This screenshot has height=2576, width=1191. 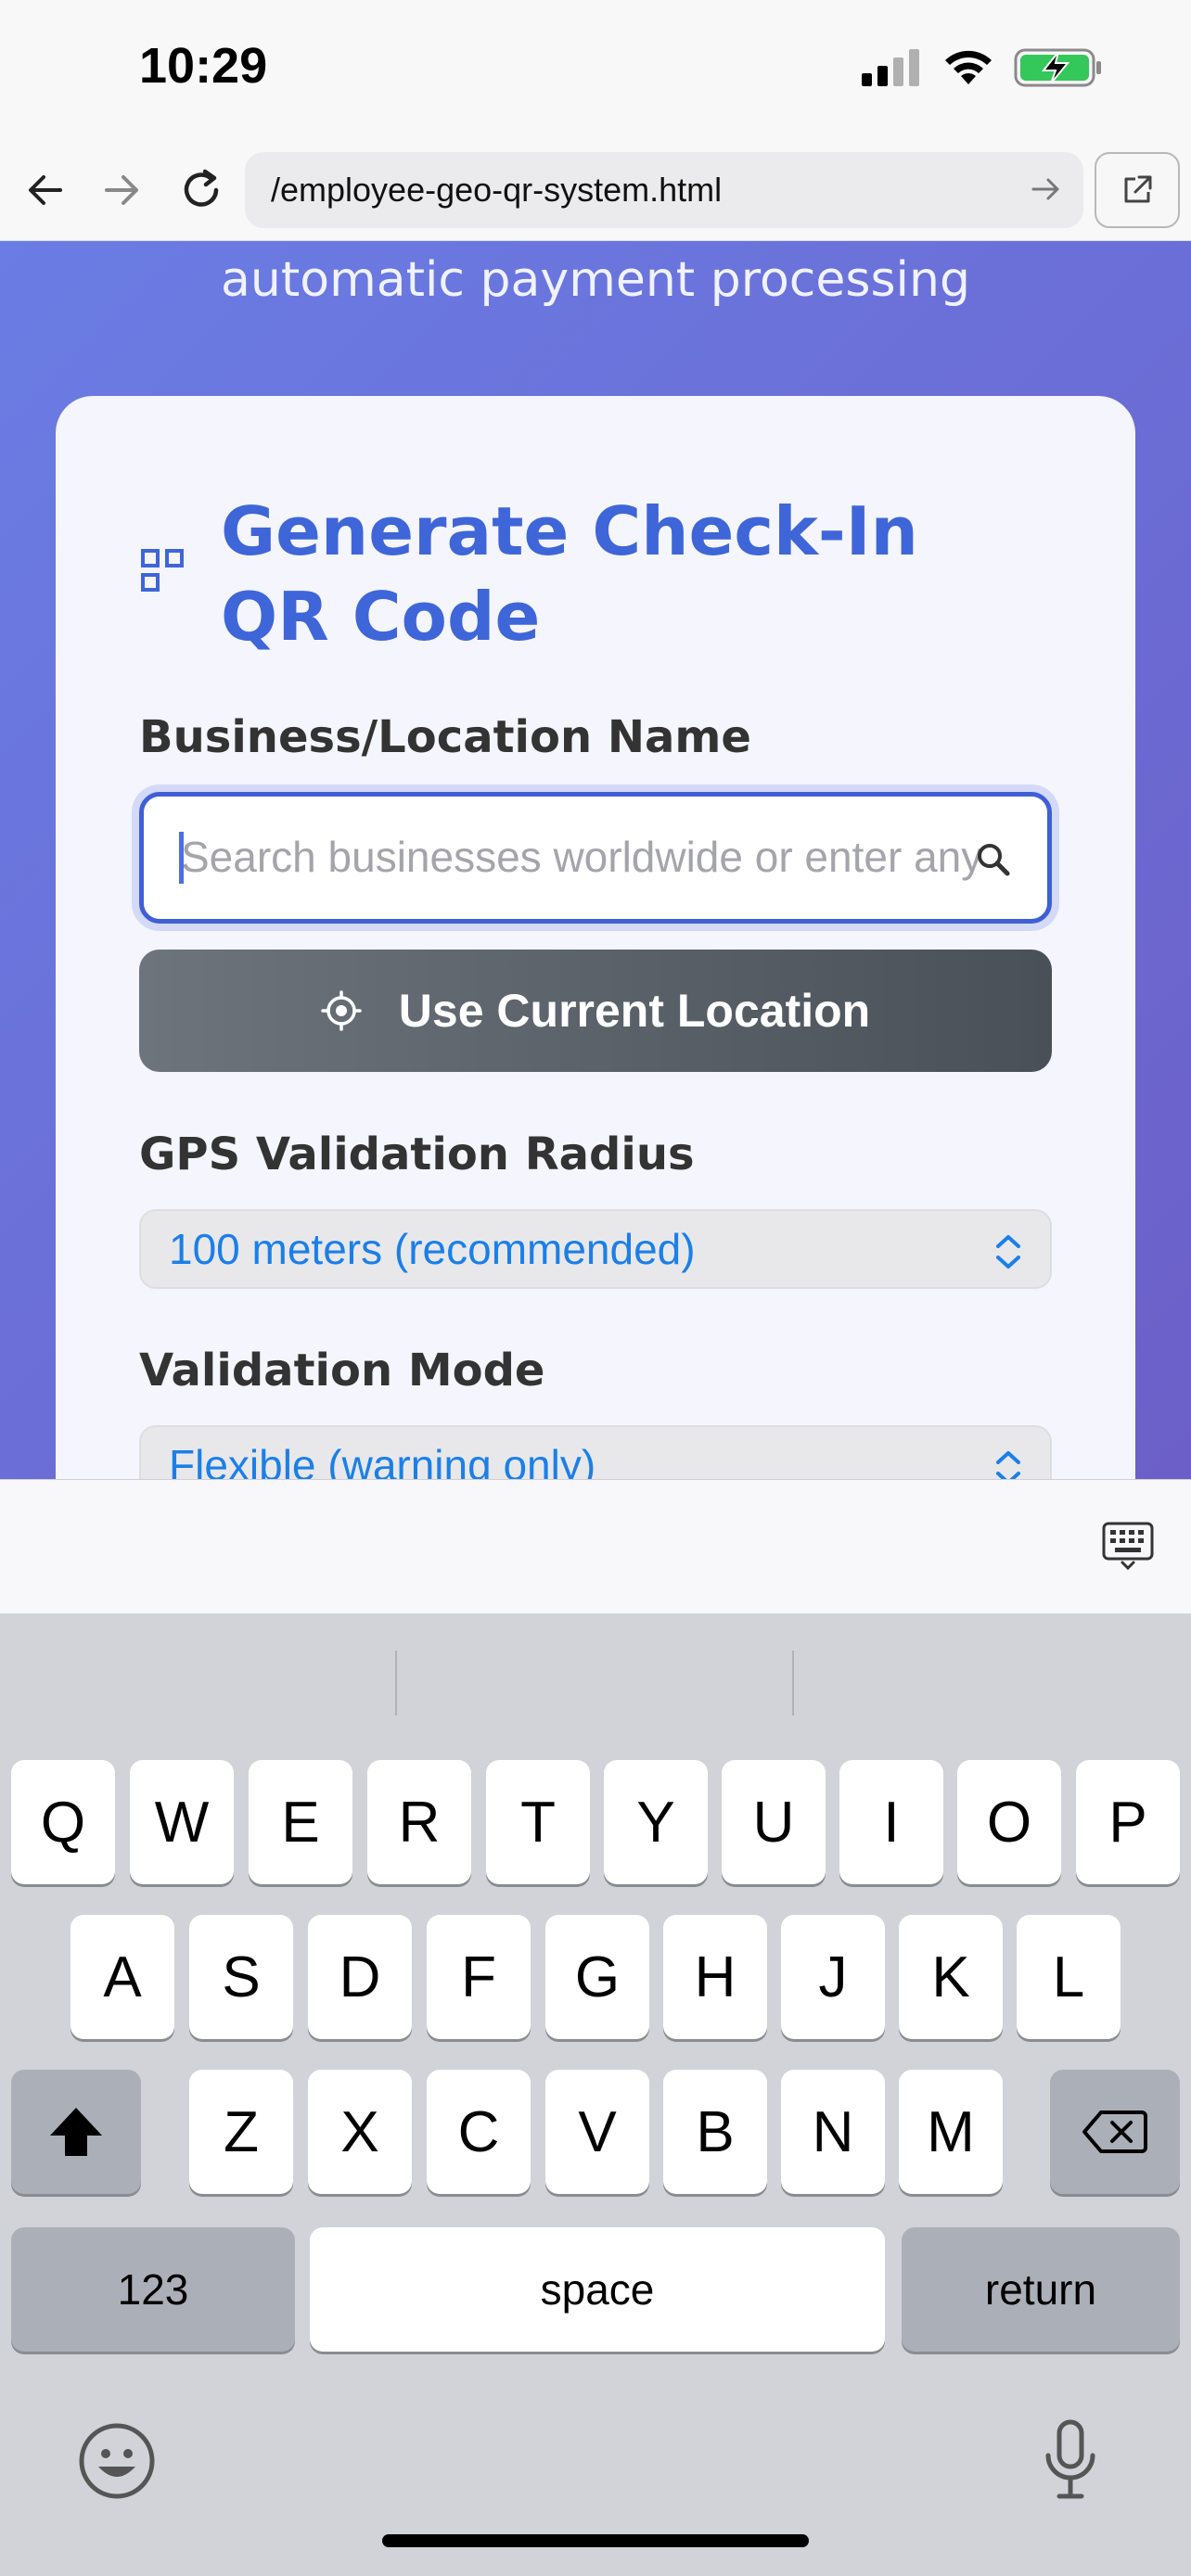 I want to click on key-r: R, so click(x=419, y=1822).